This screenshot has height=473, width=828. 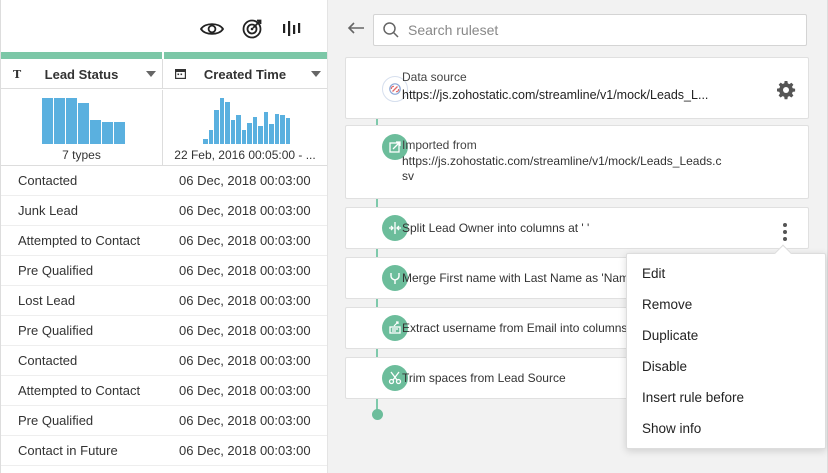 What do you see at coordinates (81, 155) in the screenshot?
I see `lead-status-summary-caption: 7 types` at bounding box center [81, 155].